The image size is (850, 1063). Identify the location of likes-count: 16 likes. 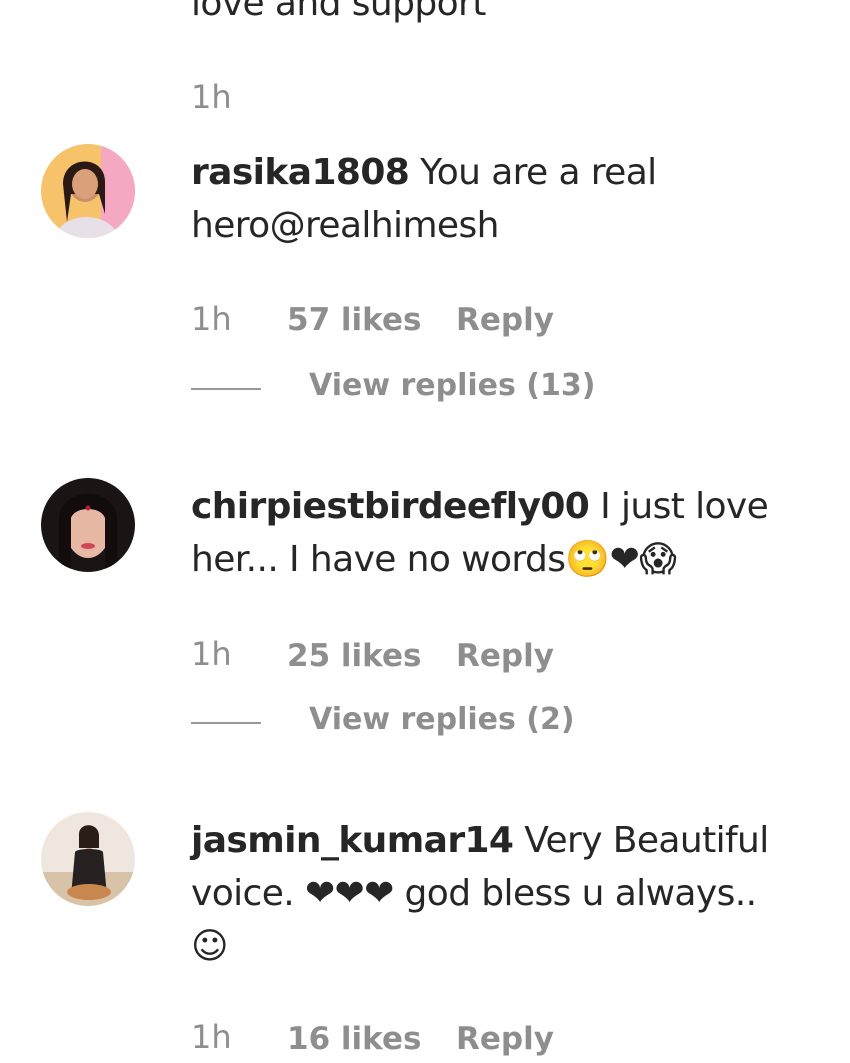
(354, 1039).